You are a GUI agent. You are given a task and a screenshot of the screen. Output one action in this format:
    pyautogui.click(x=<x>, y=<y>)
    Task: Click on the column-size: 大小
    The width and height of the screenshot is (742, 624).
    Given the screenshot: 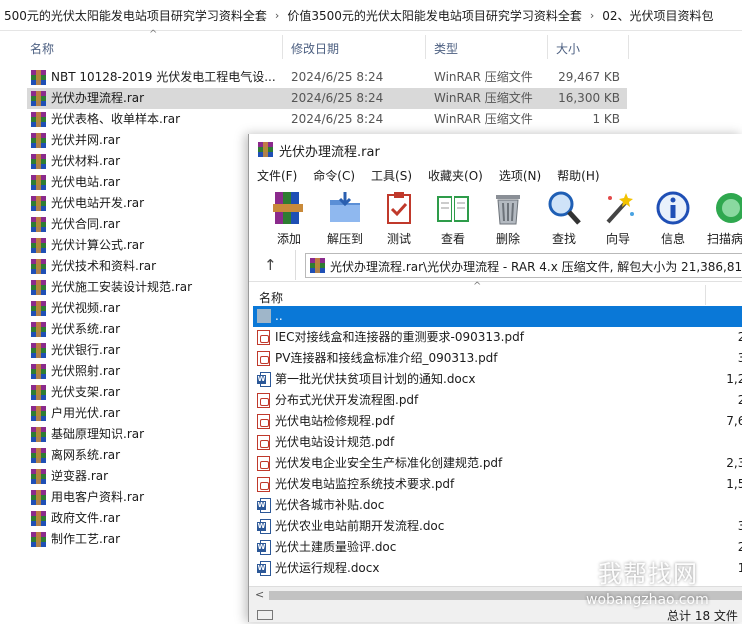 What is the action you would take?
    pyautogui.click(x=568, y=48)
    